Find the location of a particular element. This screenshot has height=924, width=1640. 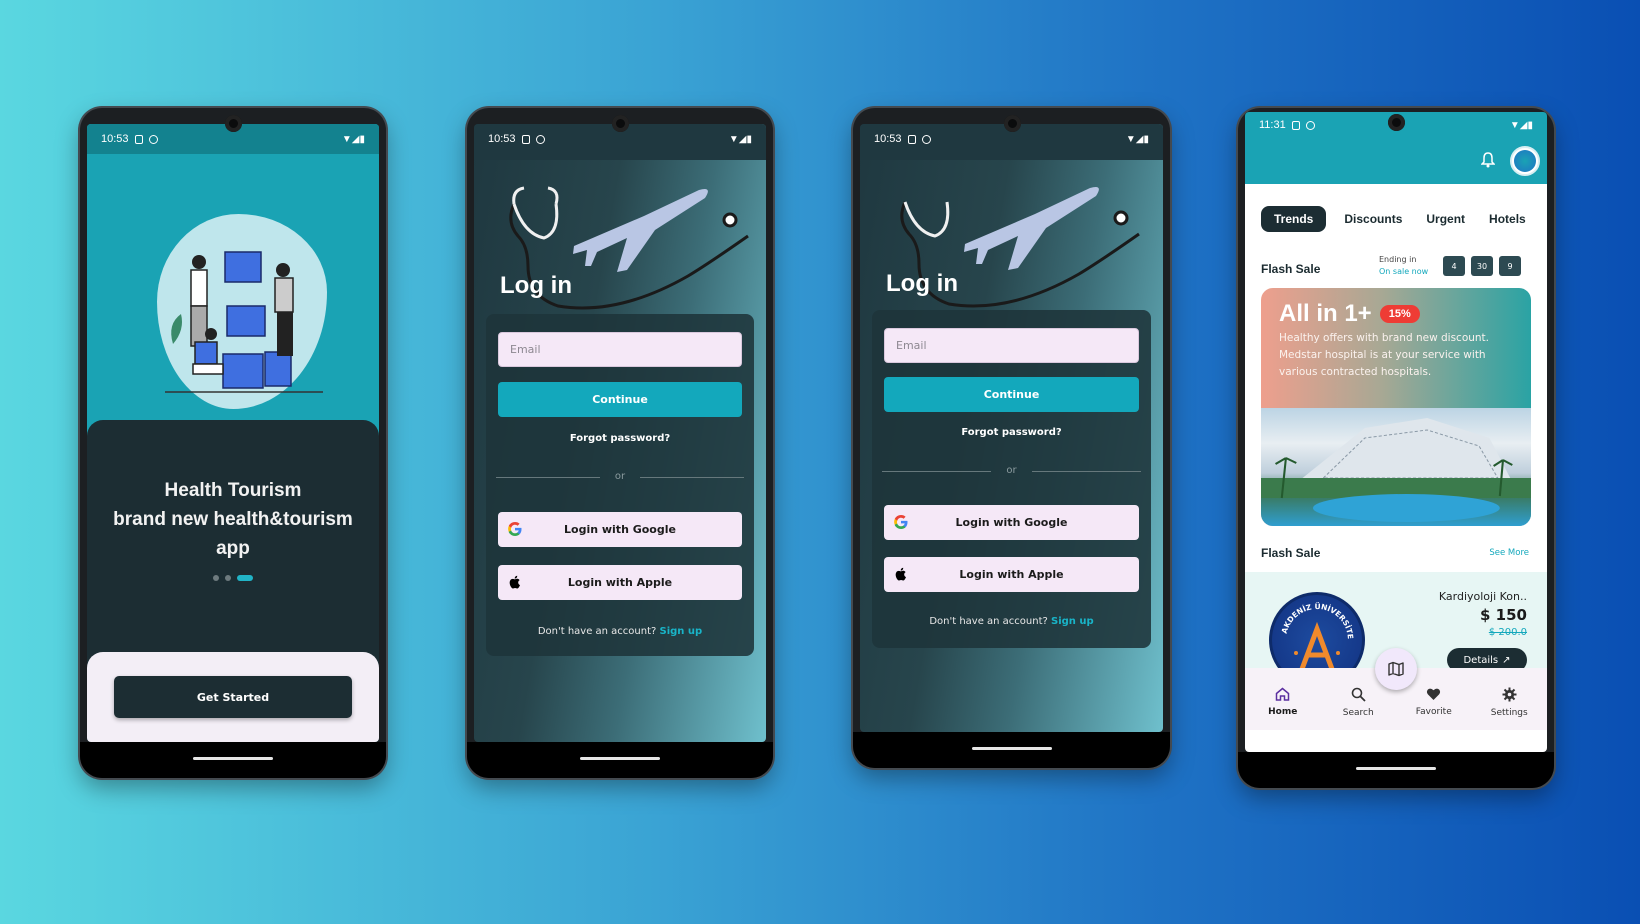

home-icon is located at coordinates (1283, 694).